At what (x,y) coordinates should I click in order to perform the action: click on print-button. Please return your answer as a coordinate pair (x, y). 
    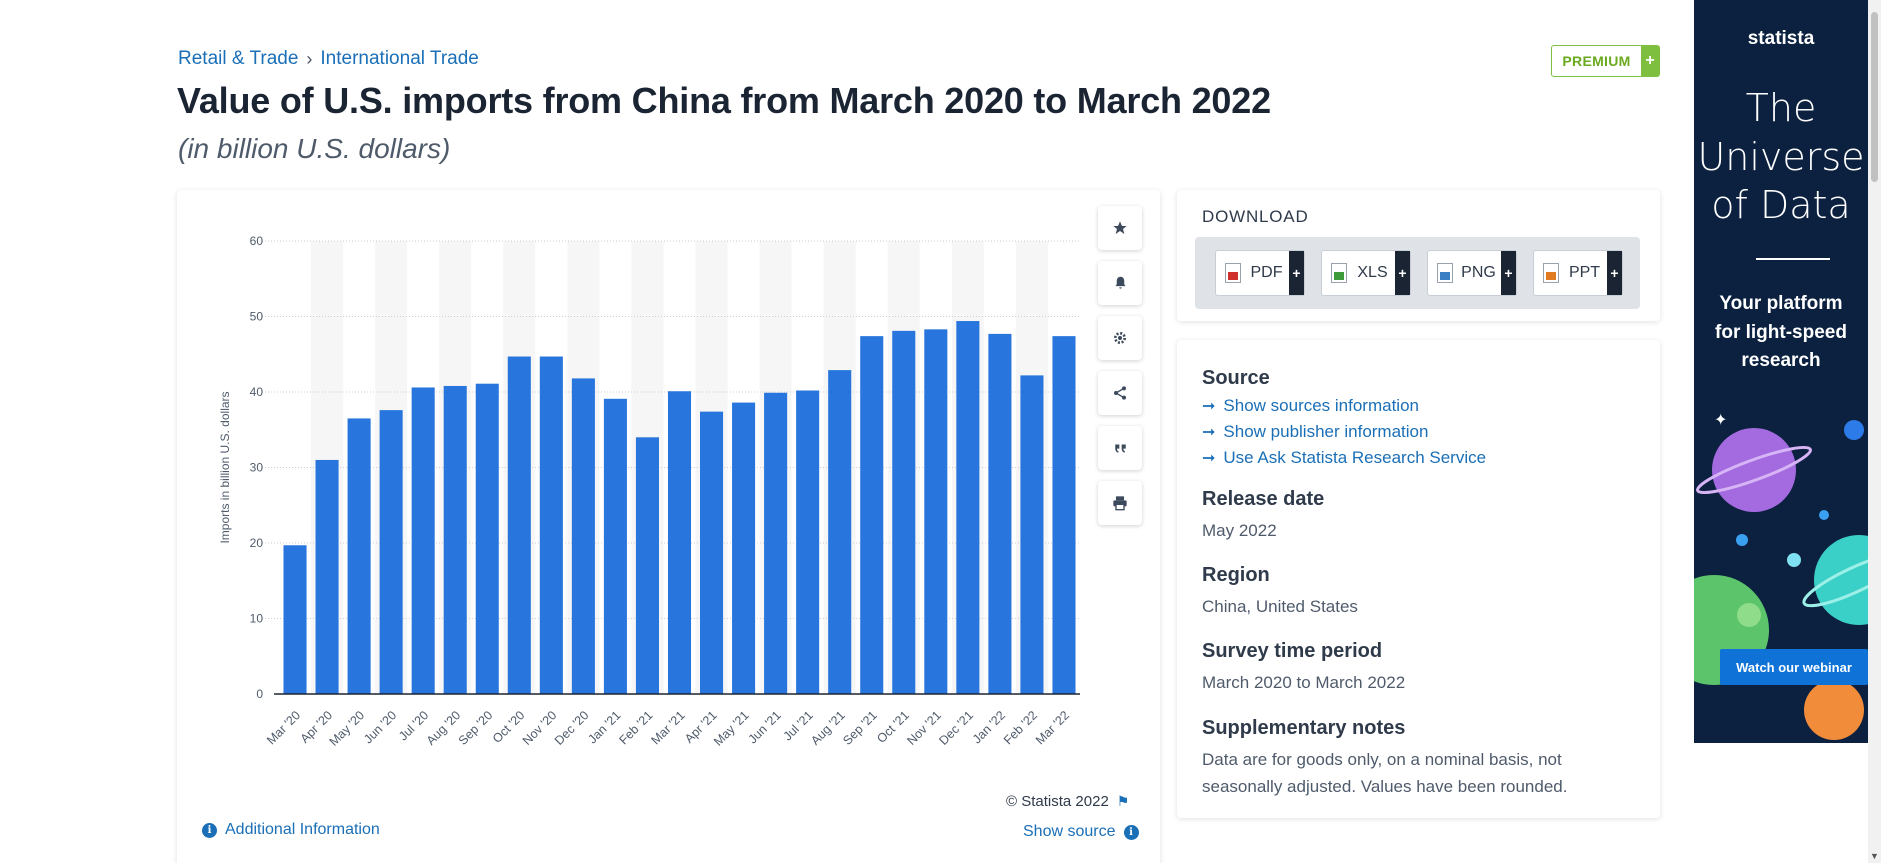
    Looking at the image, I should click on (1120, 503).